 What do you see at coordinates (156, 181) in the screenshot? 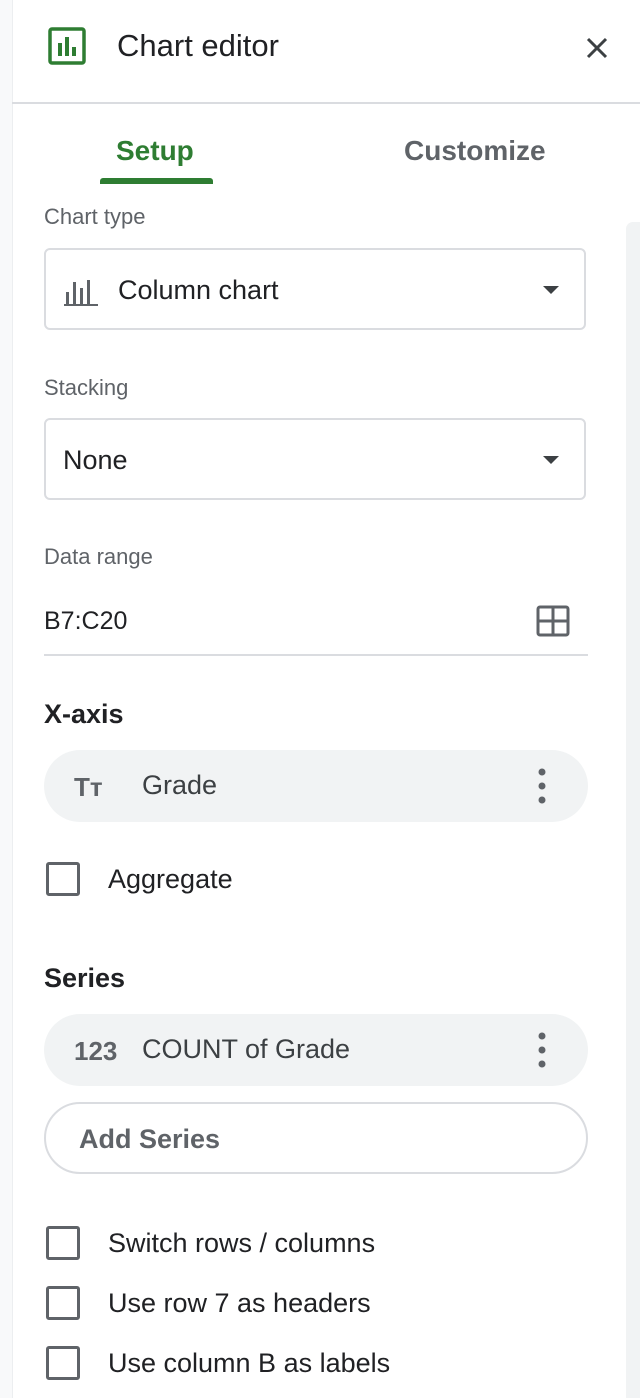
I see `active-tab-indicator` at bounding box center [156, 181].